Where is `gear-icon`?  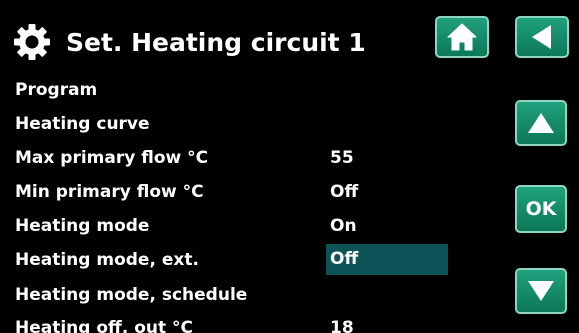 gear-icon is located at coordinates (32, 42).